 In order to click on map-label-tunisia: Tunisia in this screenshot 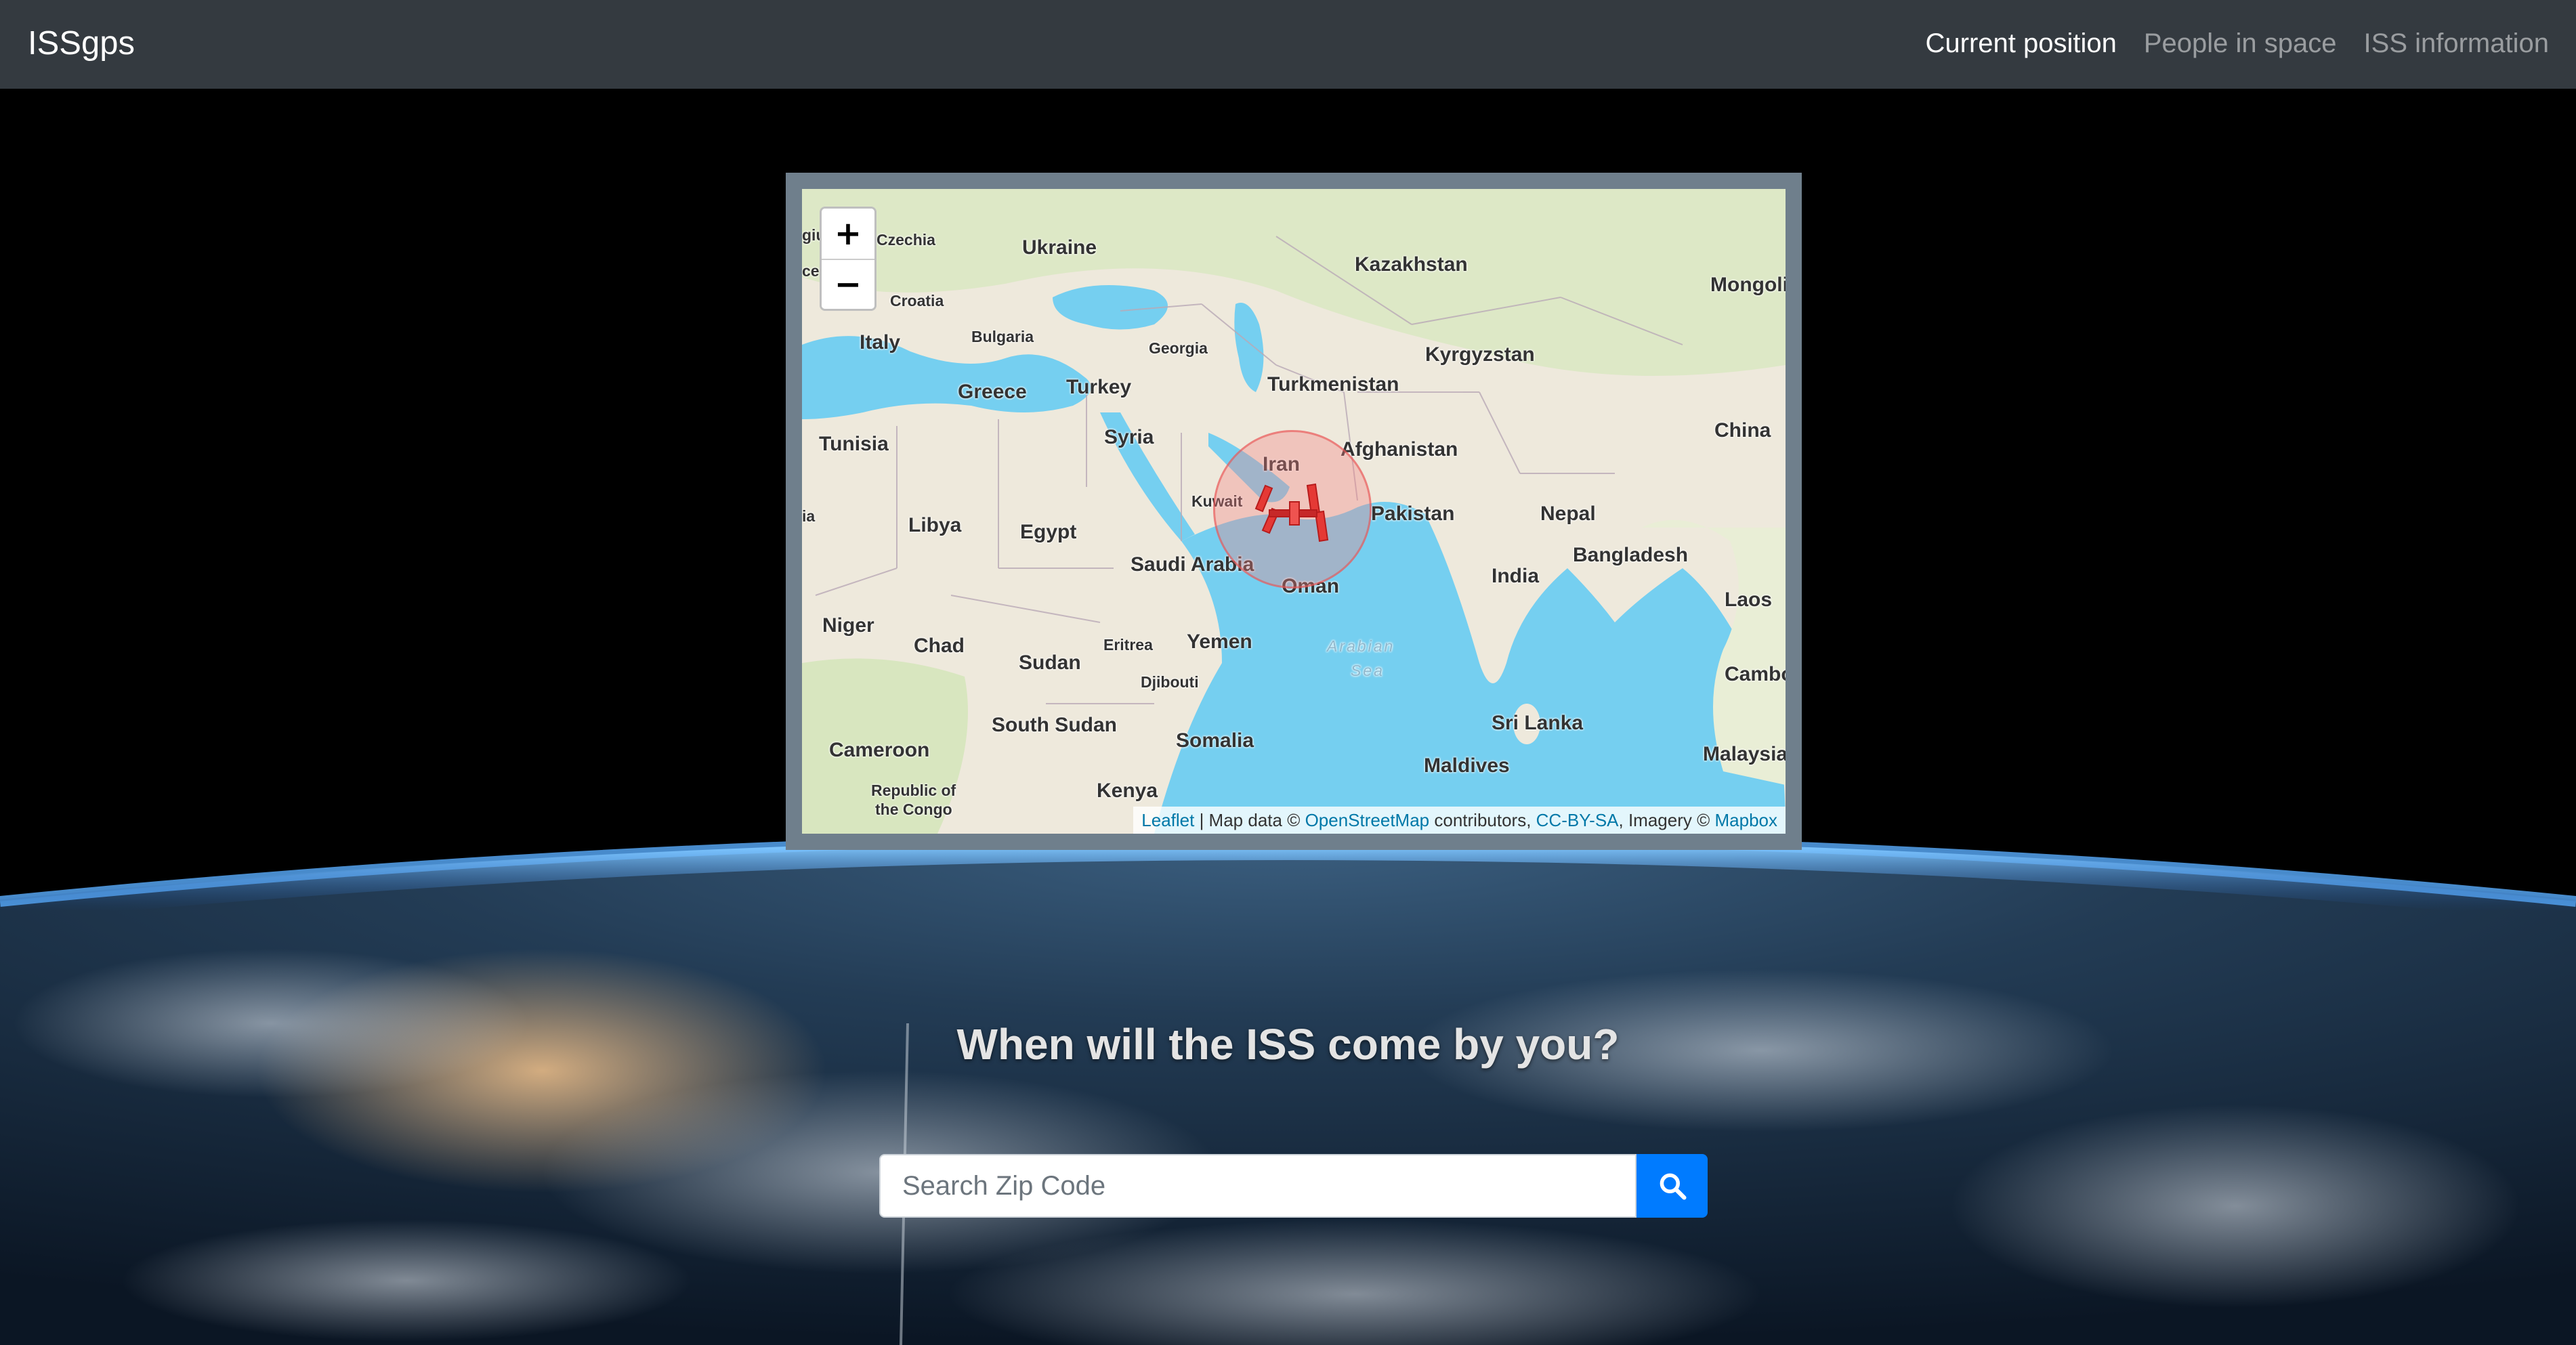, I will do `click(854, 444)`.